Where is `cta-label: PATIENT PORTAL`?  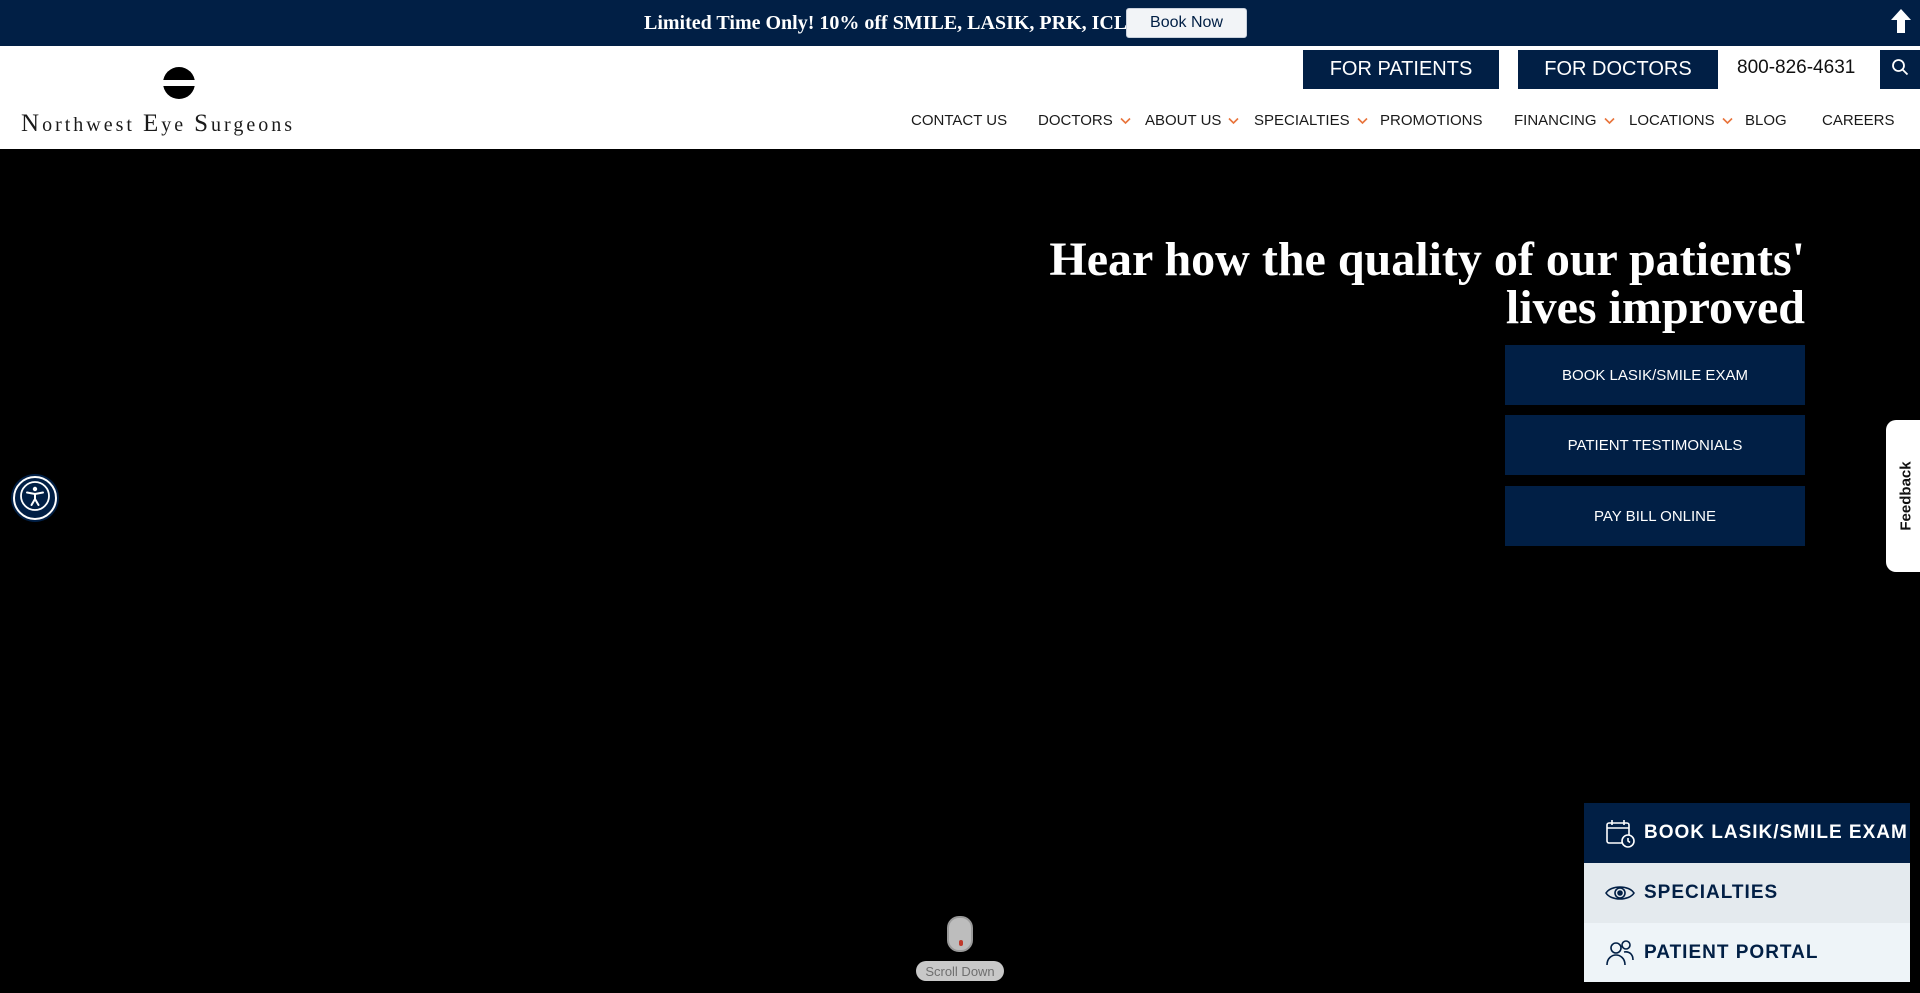 cta-label: PATIENT PORTAL is located at coordinates (1731, 952).